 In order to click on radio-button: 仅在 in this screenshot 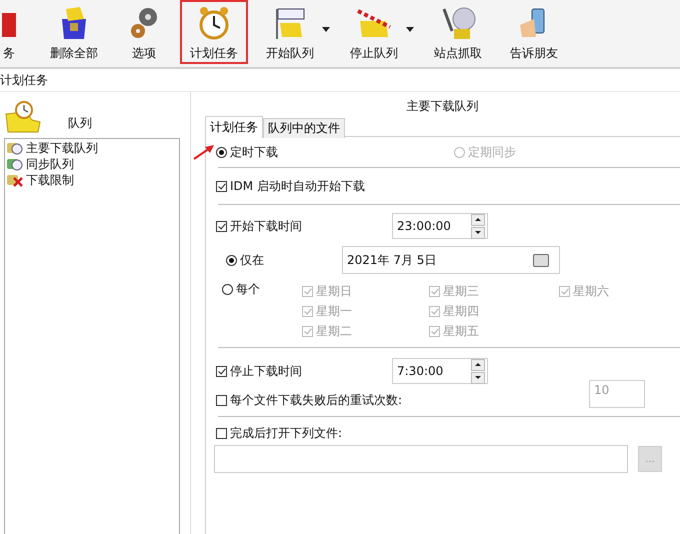, I will do `click(245, 260)`.